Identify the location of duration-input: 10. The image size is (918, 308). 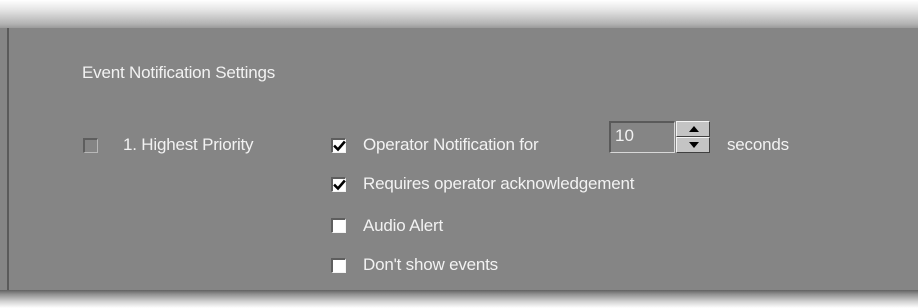
(642, 137).